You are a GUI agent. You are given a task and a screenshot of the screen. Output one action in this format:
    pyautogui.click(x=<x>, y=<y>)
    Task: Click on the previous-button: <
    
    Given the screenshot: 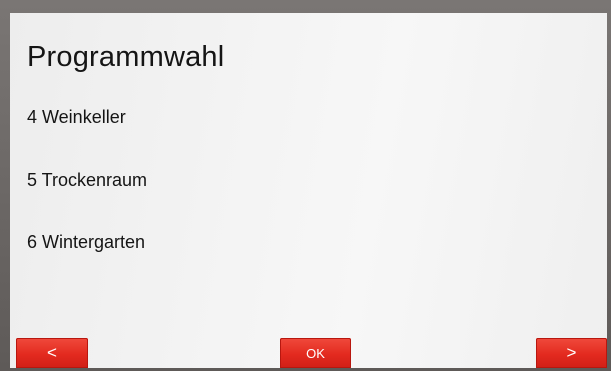 What is the action you would take?
    pyautogui.click(x=52, y=353)
    